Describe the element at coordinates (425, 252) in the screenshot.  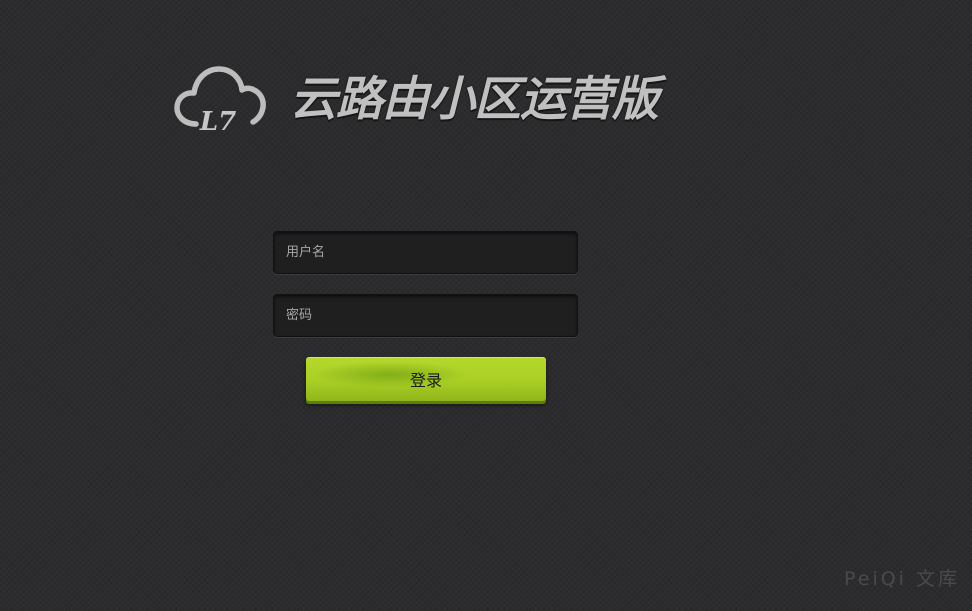
I see `username-input` at that location.